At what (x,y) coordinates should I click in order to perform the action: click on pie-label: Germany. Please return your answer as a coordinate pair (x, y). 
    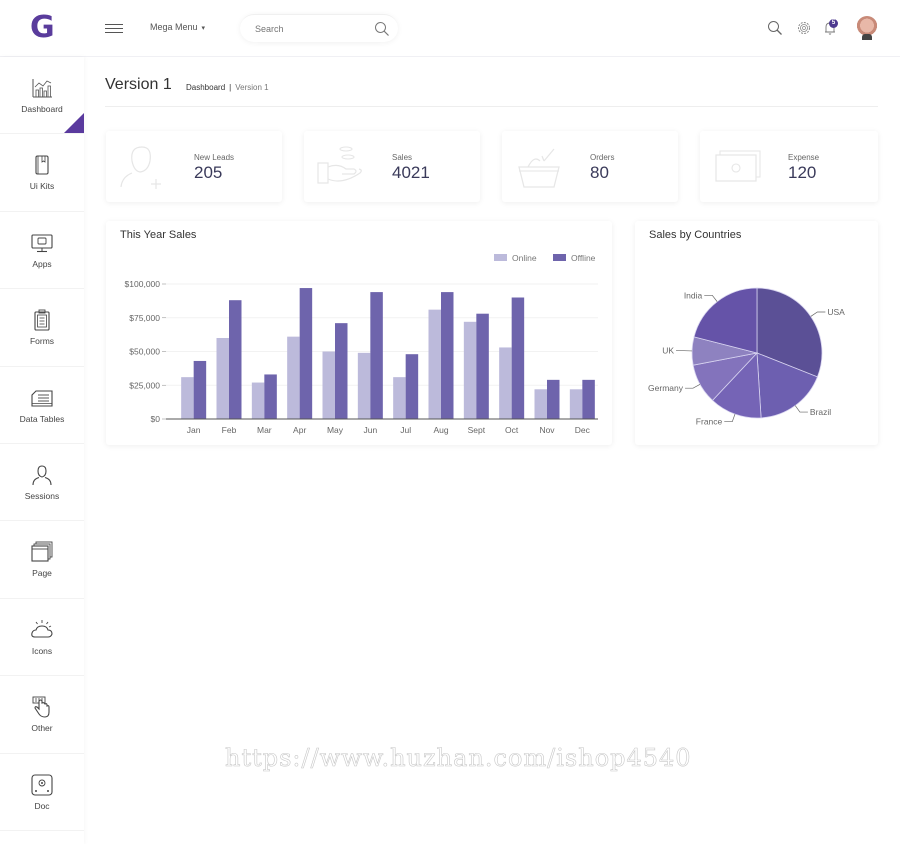
    Looking at the image, I should click on (666, 388).